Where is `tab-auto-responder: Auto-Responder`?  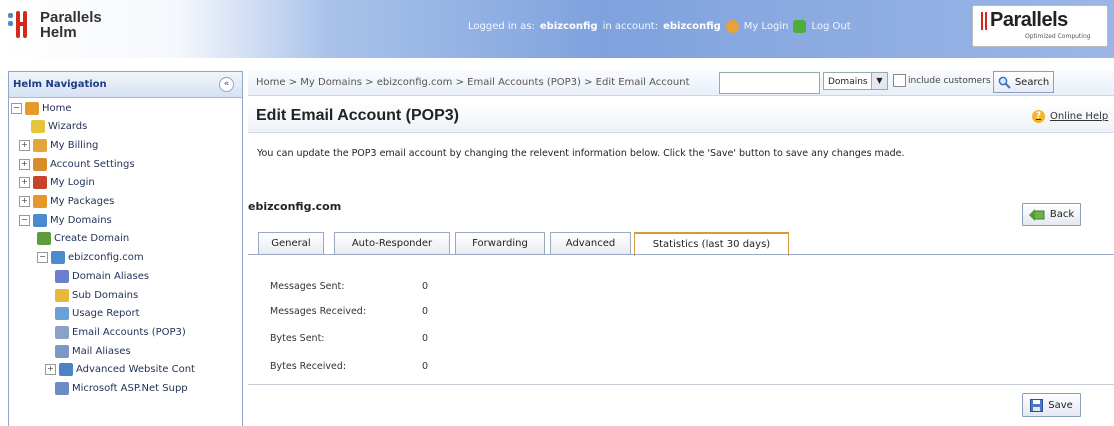
tab-auto-responder: Auto-Responder is located at coordinates (392, 243).